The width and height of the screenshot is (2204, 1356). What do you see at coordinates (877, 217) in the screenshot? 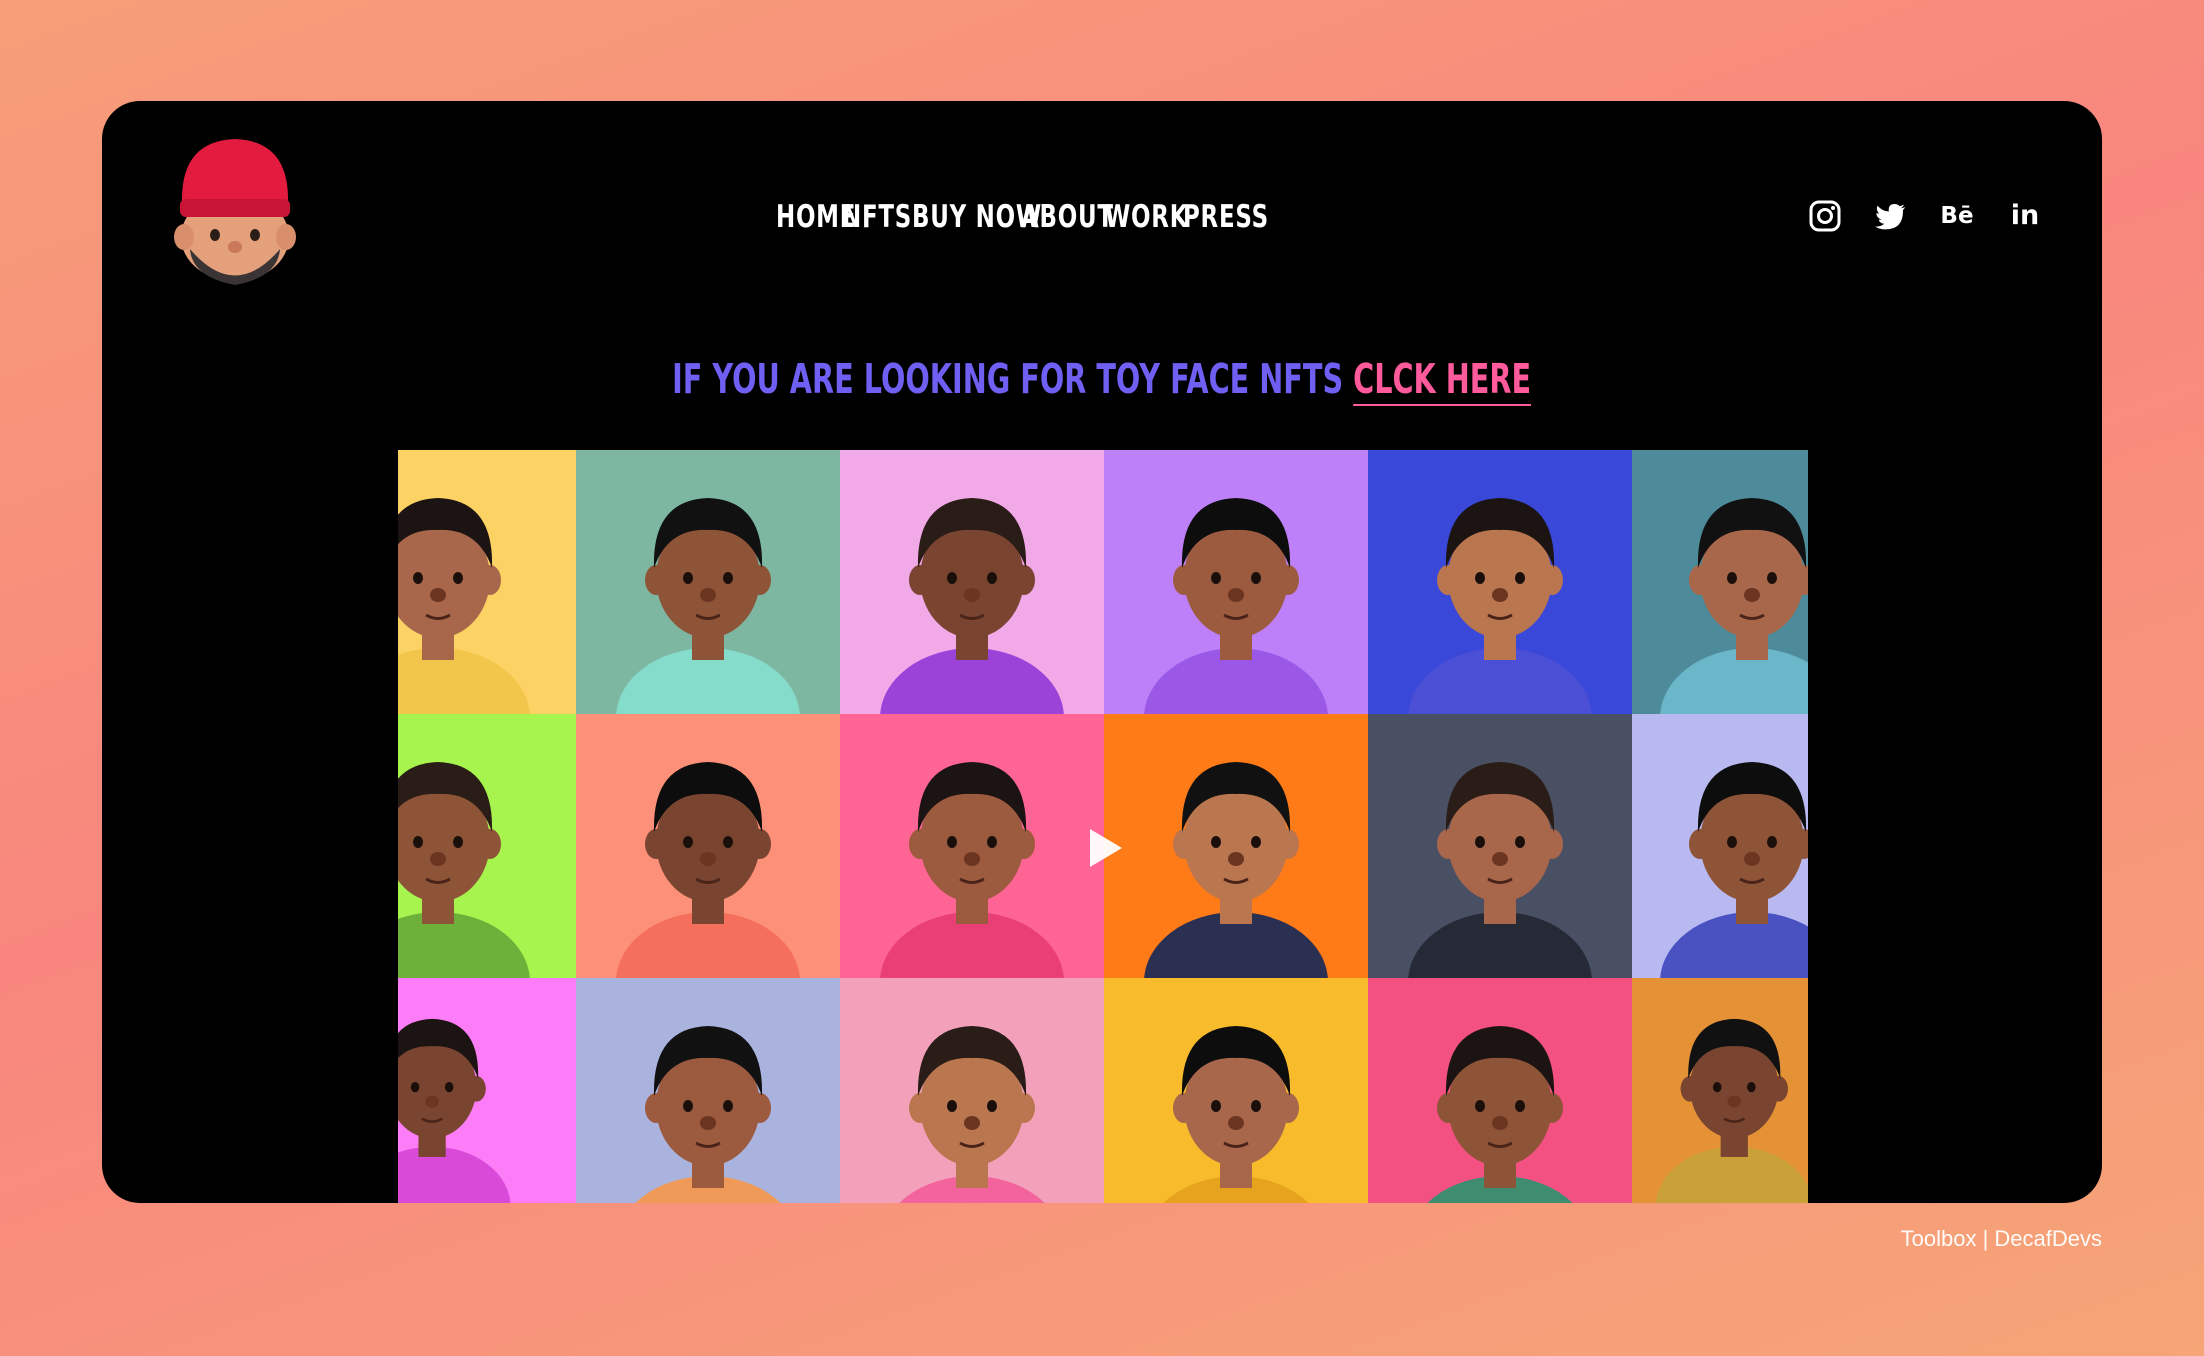
I see `nav-nfts: NFTS` at bounding box center [877, 217].